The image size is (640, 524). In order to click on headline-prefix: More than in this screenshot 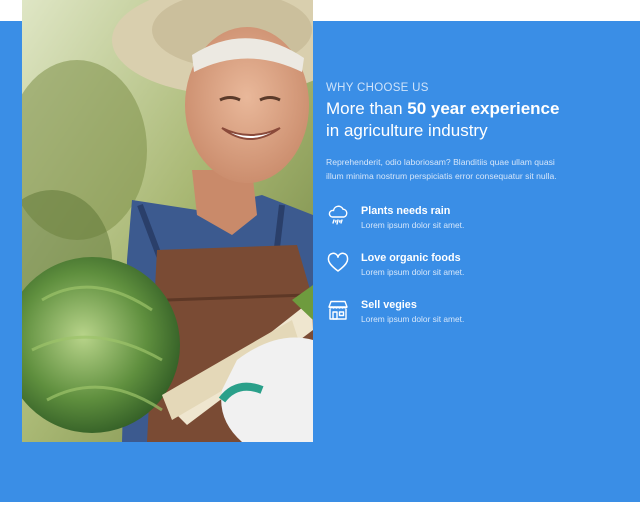, I will do `click(367, 108)`.